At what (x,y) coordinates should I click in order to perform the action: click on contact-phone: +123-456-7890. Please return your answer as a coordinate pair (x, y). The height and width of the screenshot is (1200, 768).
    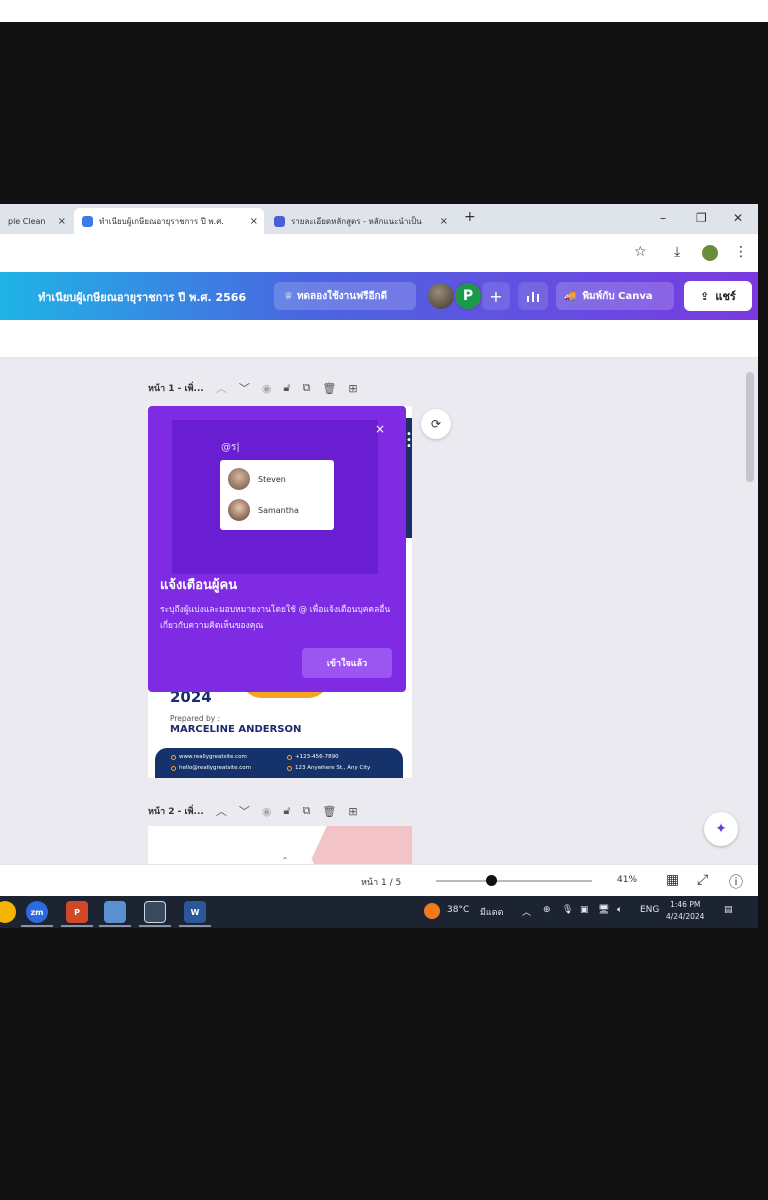
    Looking at the image, I should click on (313, 757).